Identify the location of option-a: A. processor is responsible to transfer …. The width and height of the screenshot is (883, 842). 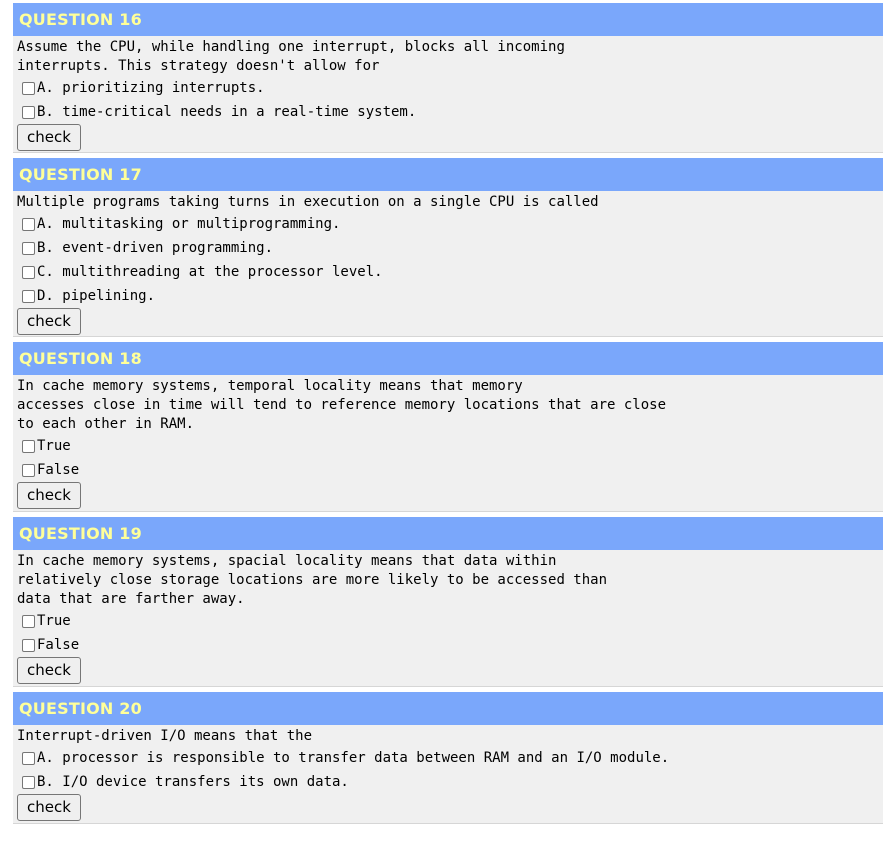
(450, 758).